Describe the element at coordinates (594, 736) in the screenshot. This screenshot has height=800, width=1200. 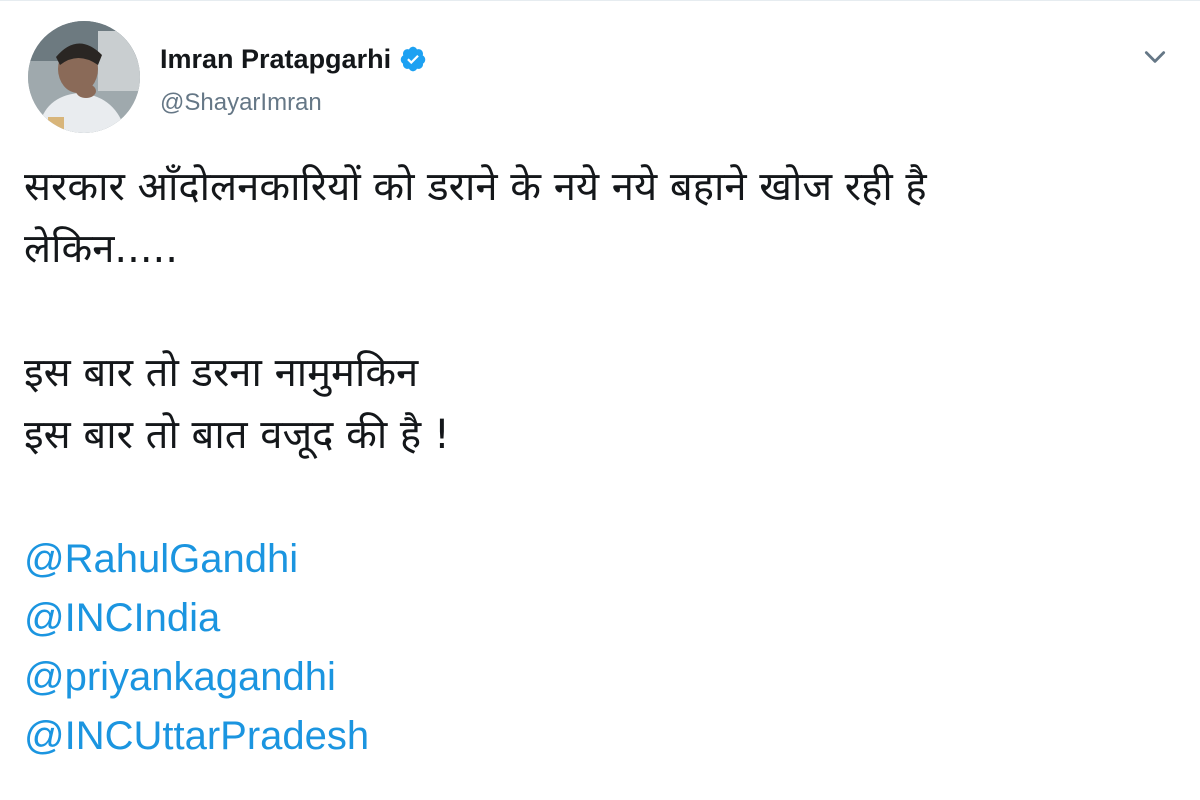
I see `mention-link: @INCUttarPradesh` at that location.